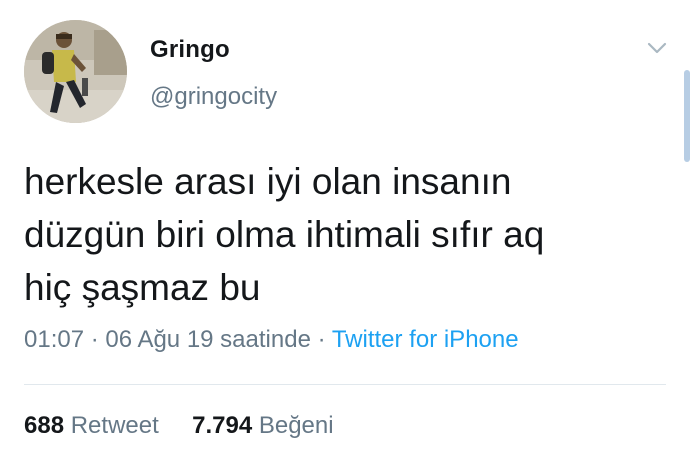  I want to click on divider, so click(345, 384).